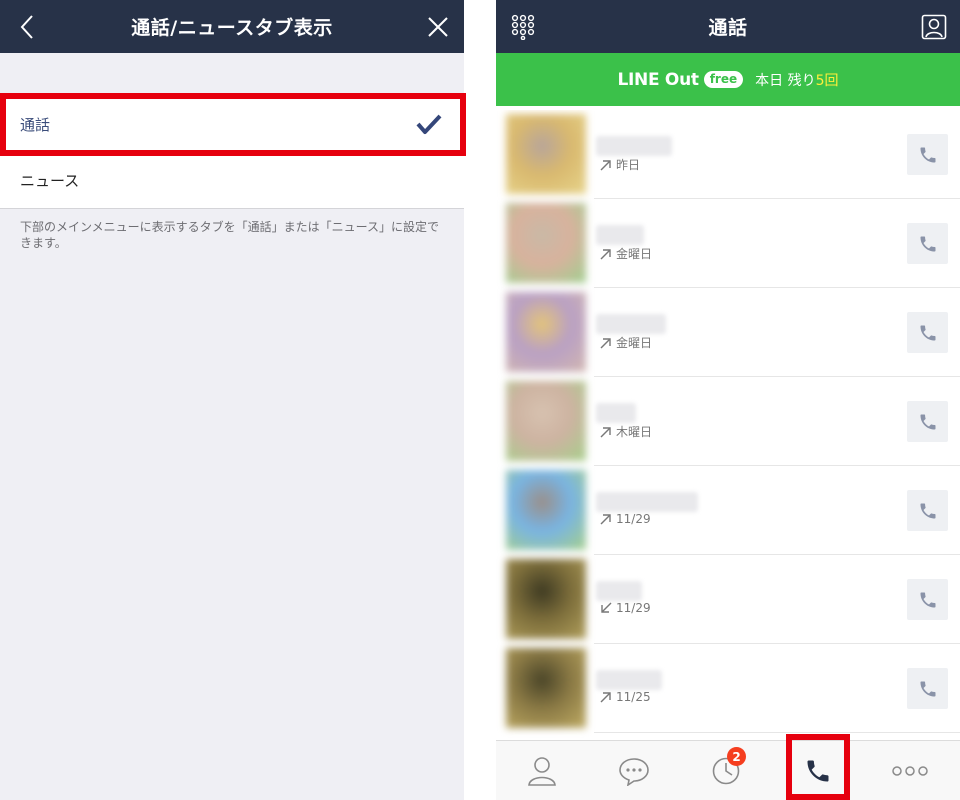 Image resolution: width=960 pixels, height=800 pixels. What do you see at coordinates (785, 80) in the screenshot?
I see `remaining-prefix: 本日 残り` at bounding box center [785, 80].